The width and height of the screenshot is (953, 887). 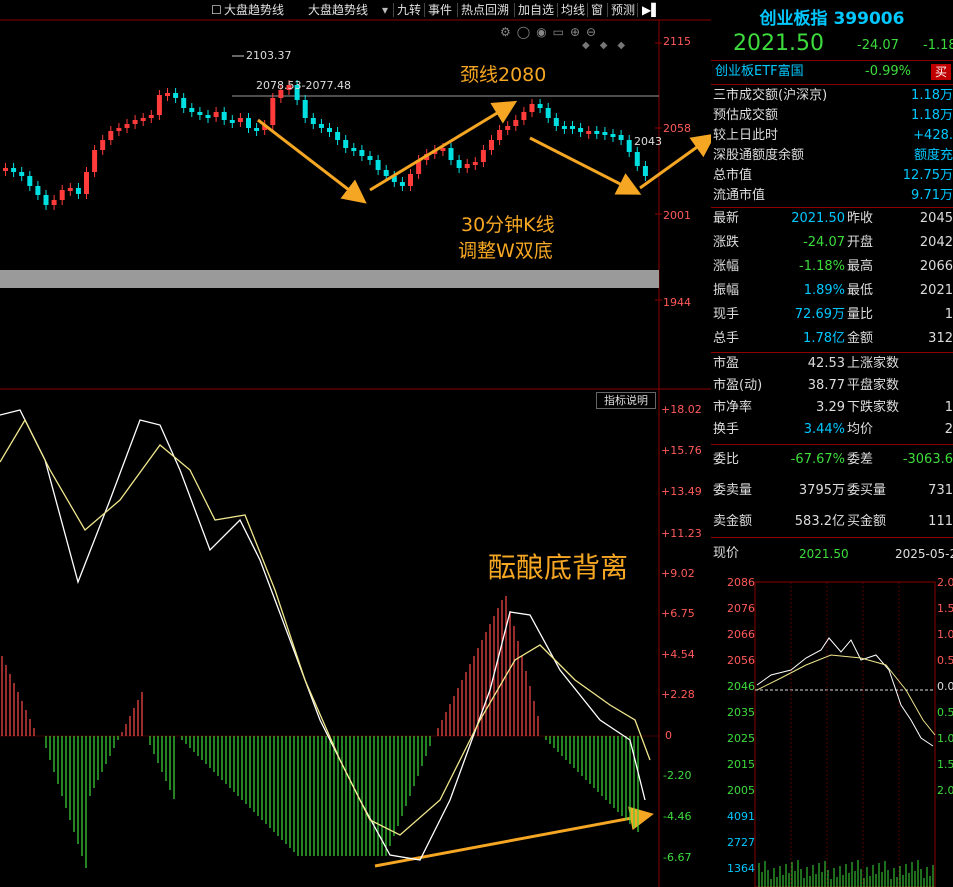 I want to click on grid-label: 昨收, so click(x=860, y=218).